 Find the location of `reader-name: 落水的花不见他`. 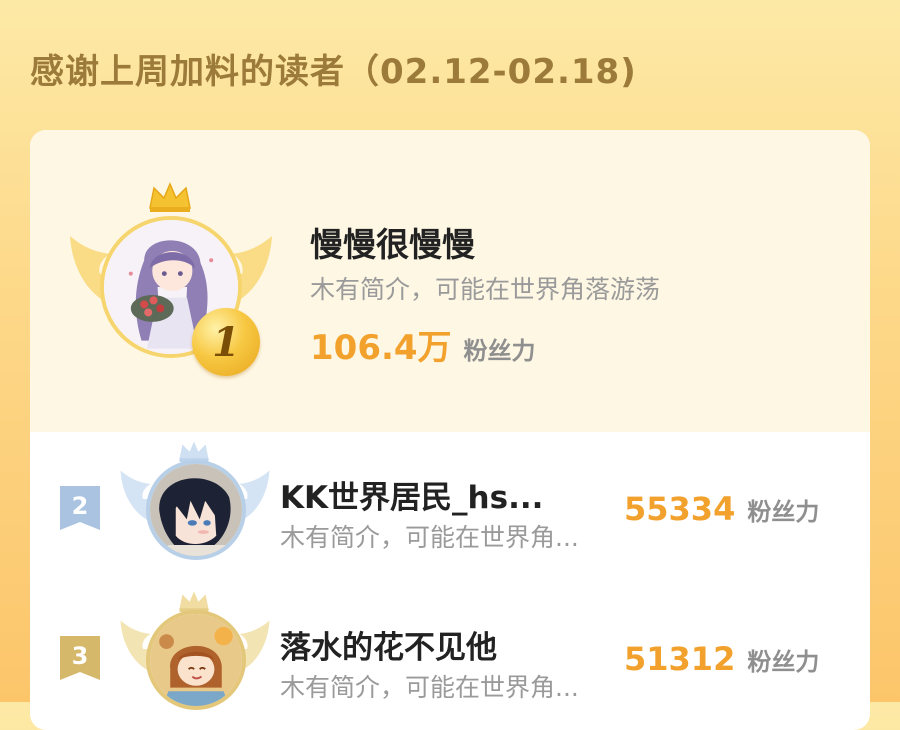

reader-name: 落水的花不见他 is located at coordinates (388, 644).